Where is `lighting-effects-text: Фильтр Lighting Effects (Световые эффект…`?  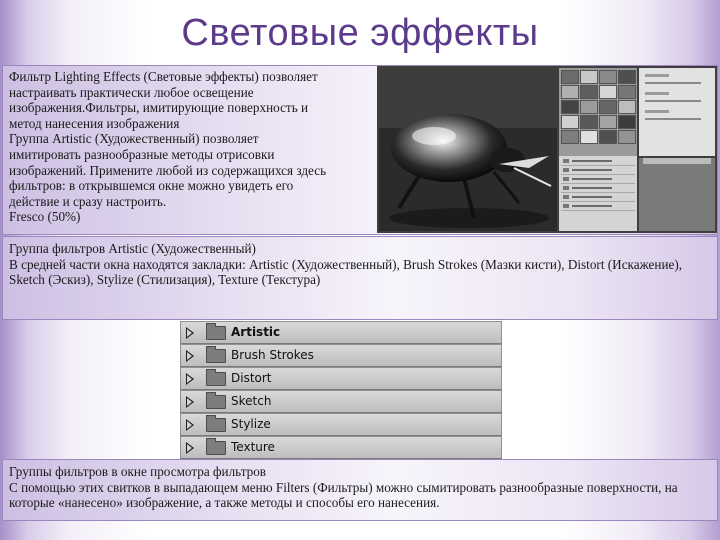
lighting-effects-text: Фильтр Lighting Effects (Световые эффект… is located at coordinates (194, 147).